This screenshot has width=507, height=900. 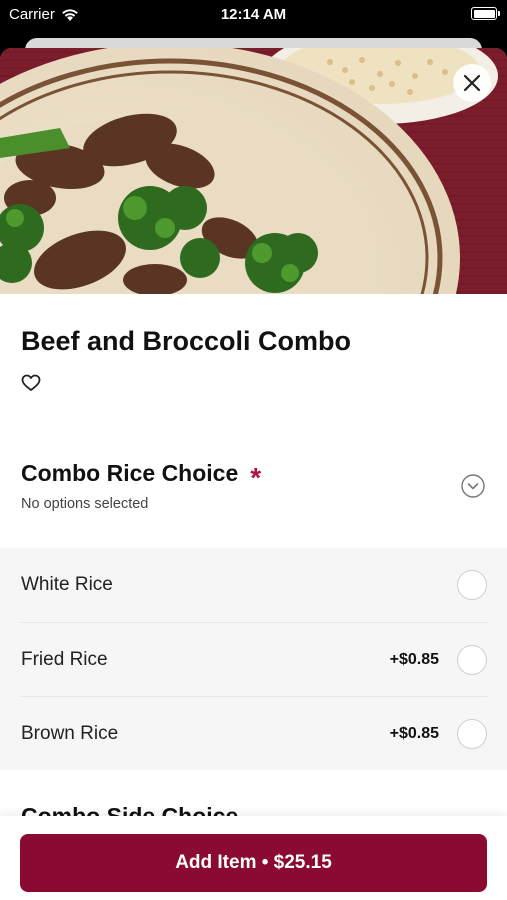 I want to click on option-brown-rice: Brown Rice +$0.85, so click(x=254, y=733).